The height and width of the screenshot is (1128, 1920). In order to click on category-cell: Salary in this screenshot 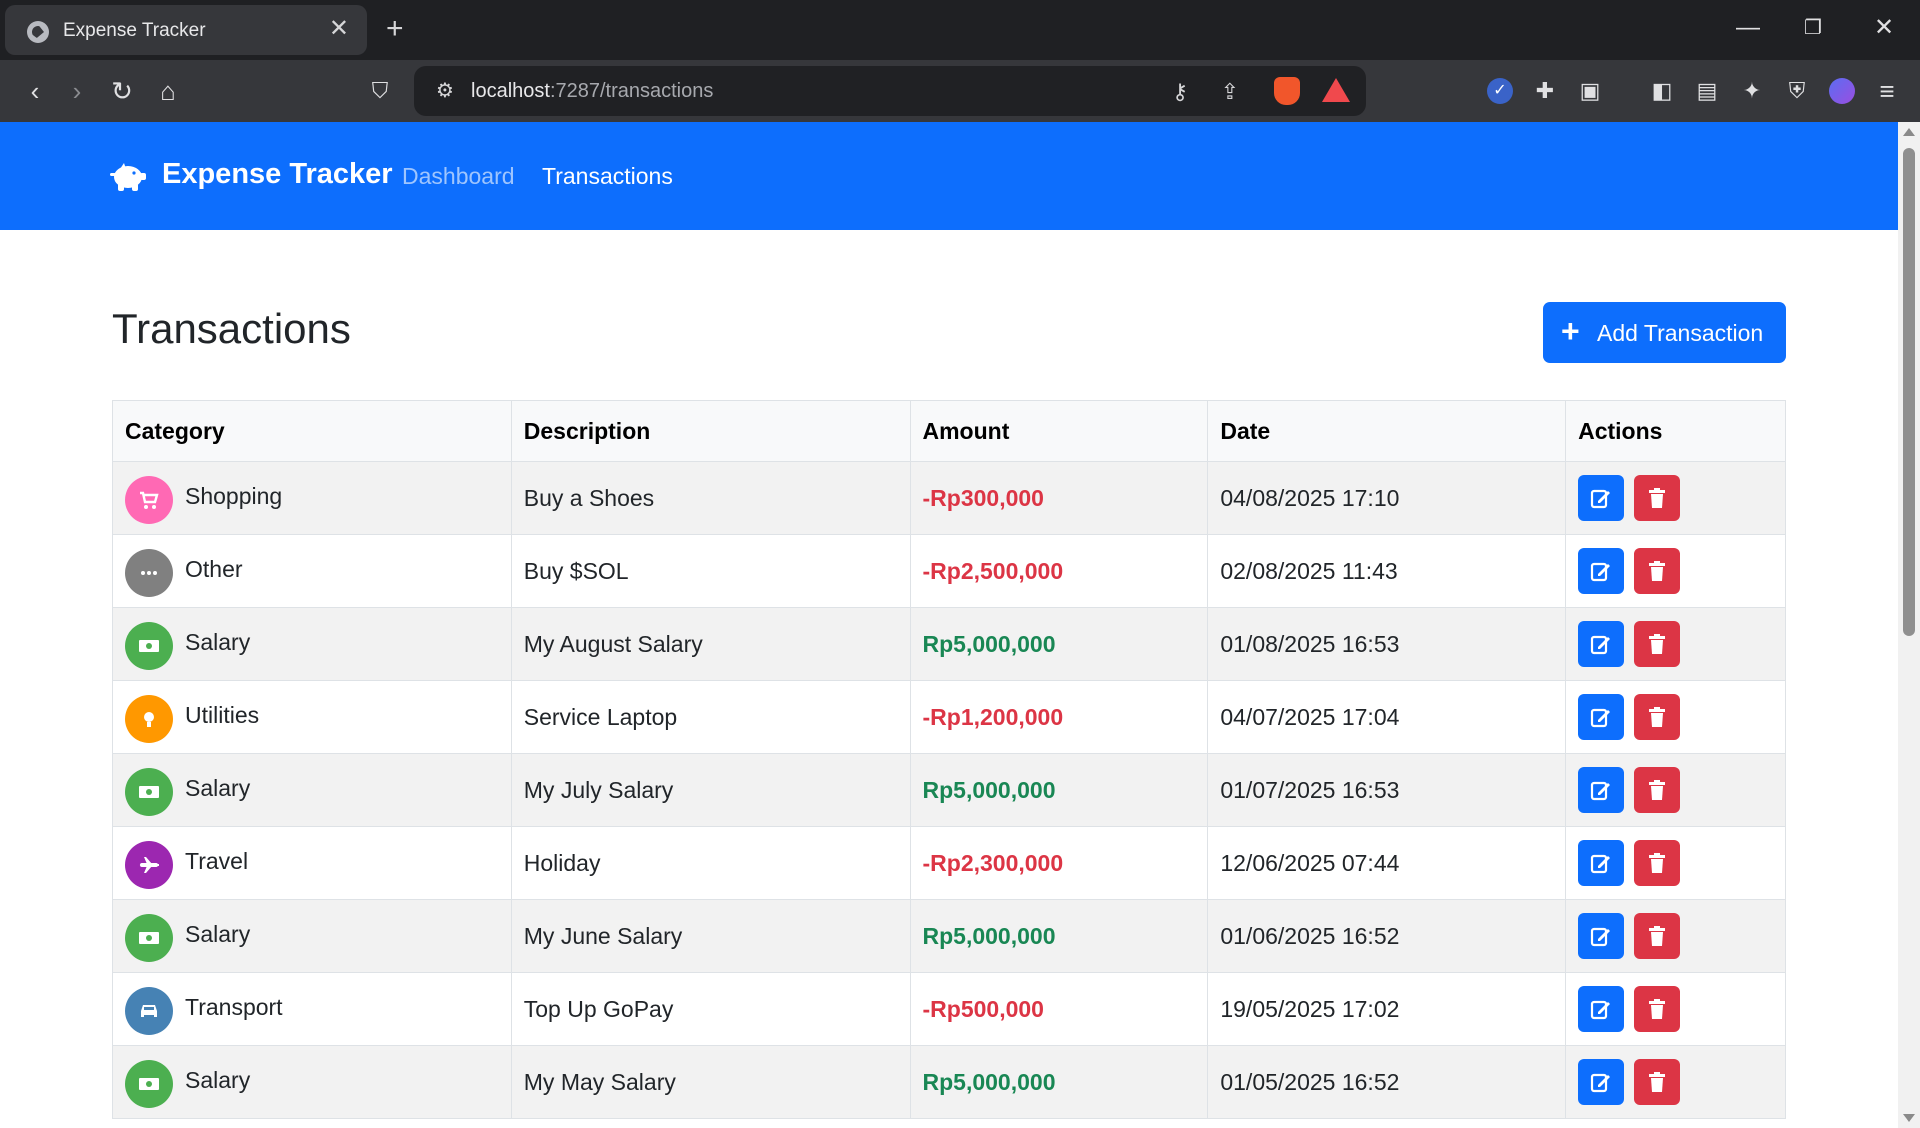, I will do `click(312, 790)`.